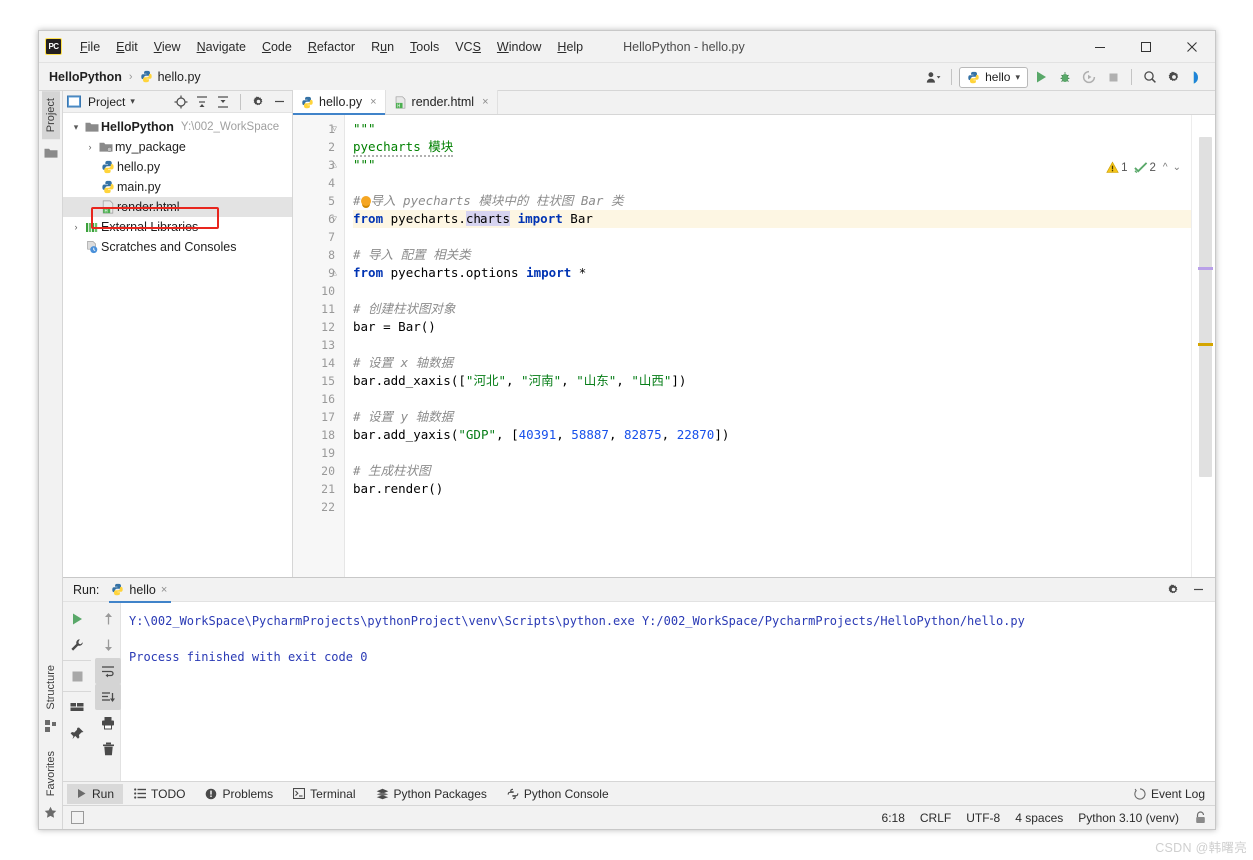  What do you see at coordinates (140, 592) in the screenshot?
I see `run-tab-hello: hello ×` at bounding box center [140, 592].